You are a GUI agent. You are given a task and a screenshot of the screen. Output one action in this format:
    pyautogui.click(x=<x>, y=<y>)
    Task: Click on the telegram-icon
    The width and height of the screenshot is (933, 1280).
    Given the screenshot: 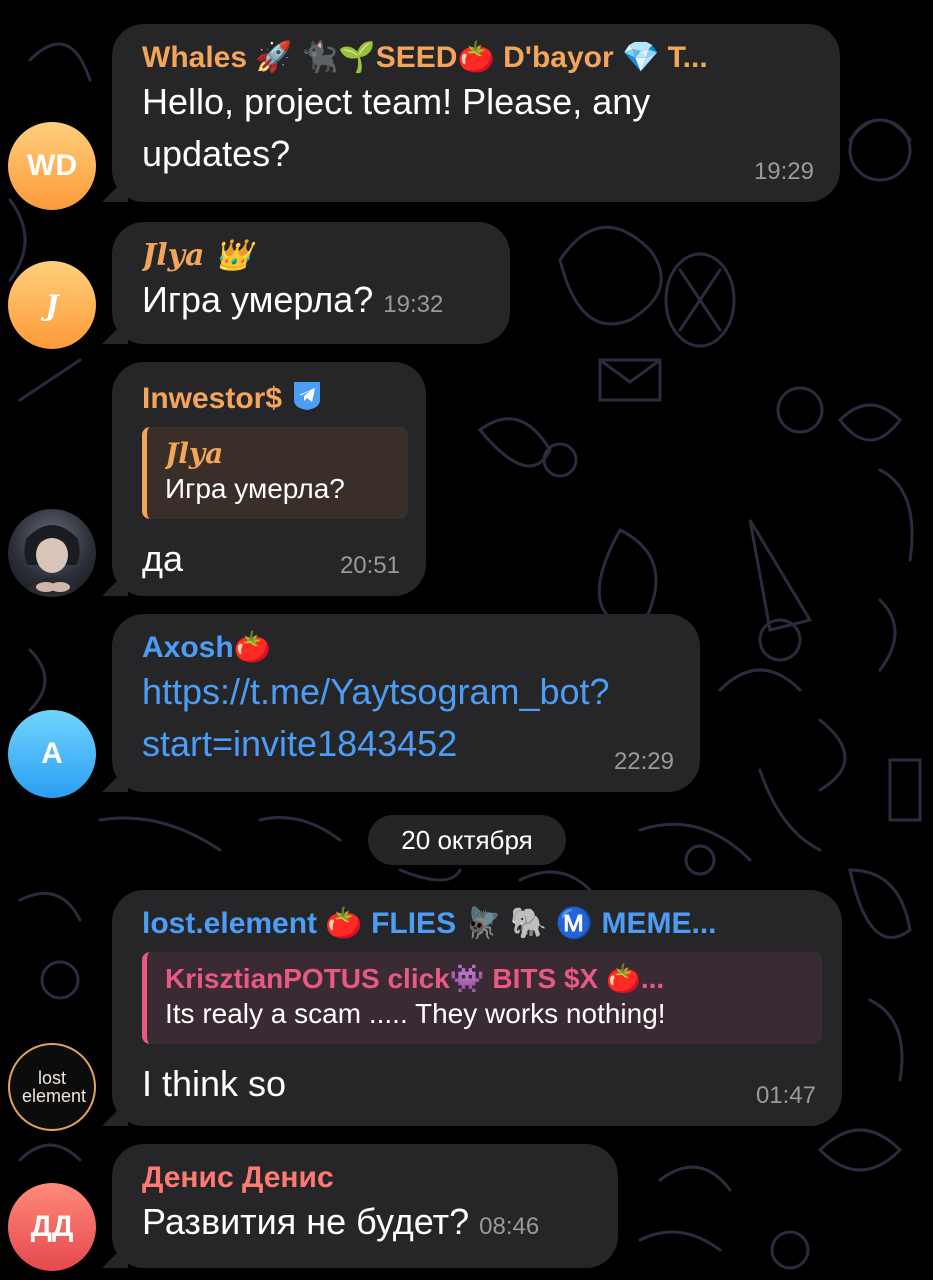 What is the action you would take?
    pyautogui.click(x=307, y=396)
    